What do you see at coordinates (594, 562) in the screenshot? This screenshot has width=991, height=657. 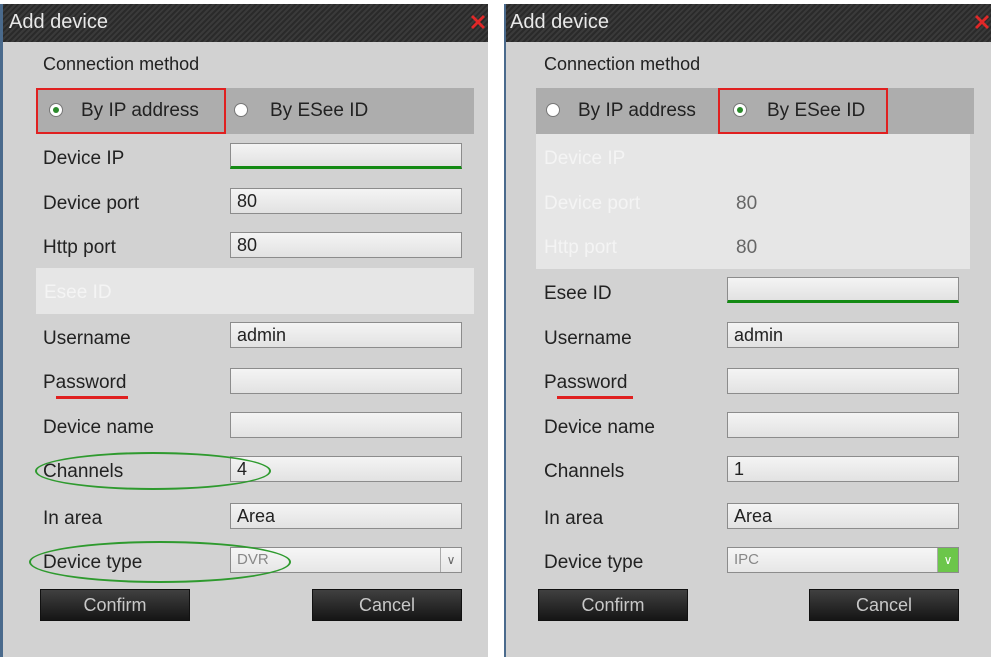 I see `device-type-label: Device type` at bounding box center [594, 562].